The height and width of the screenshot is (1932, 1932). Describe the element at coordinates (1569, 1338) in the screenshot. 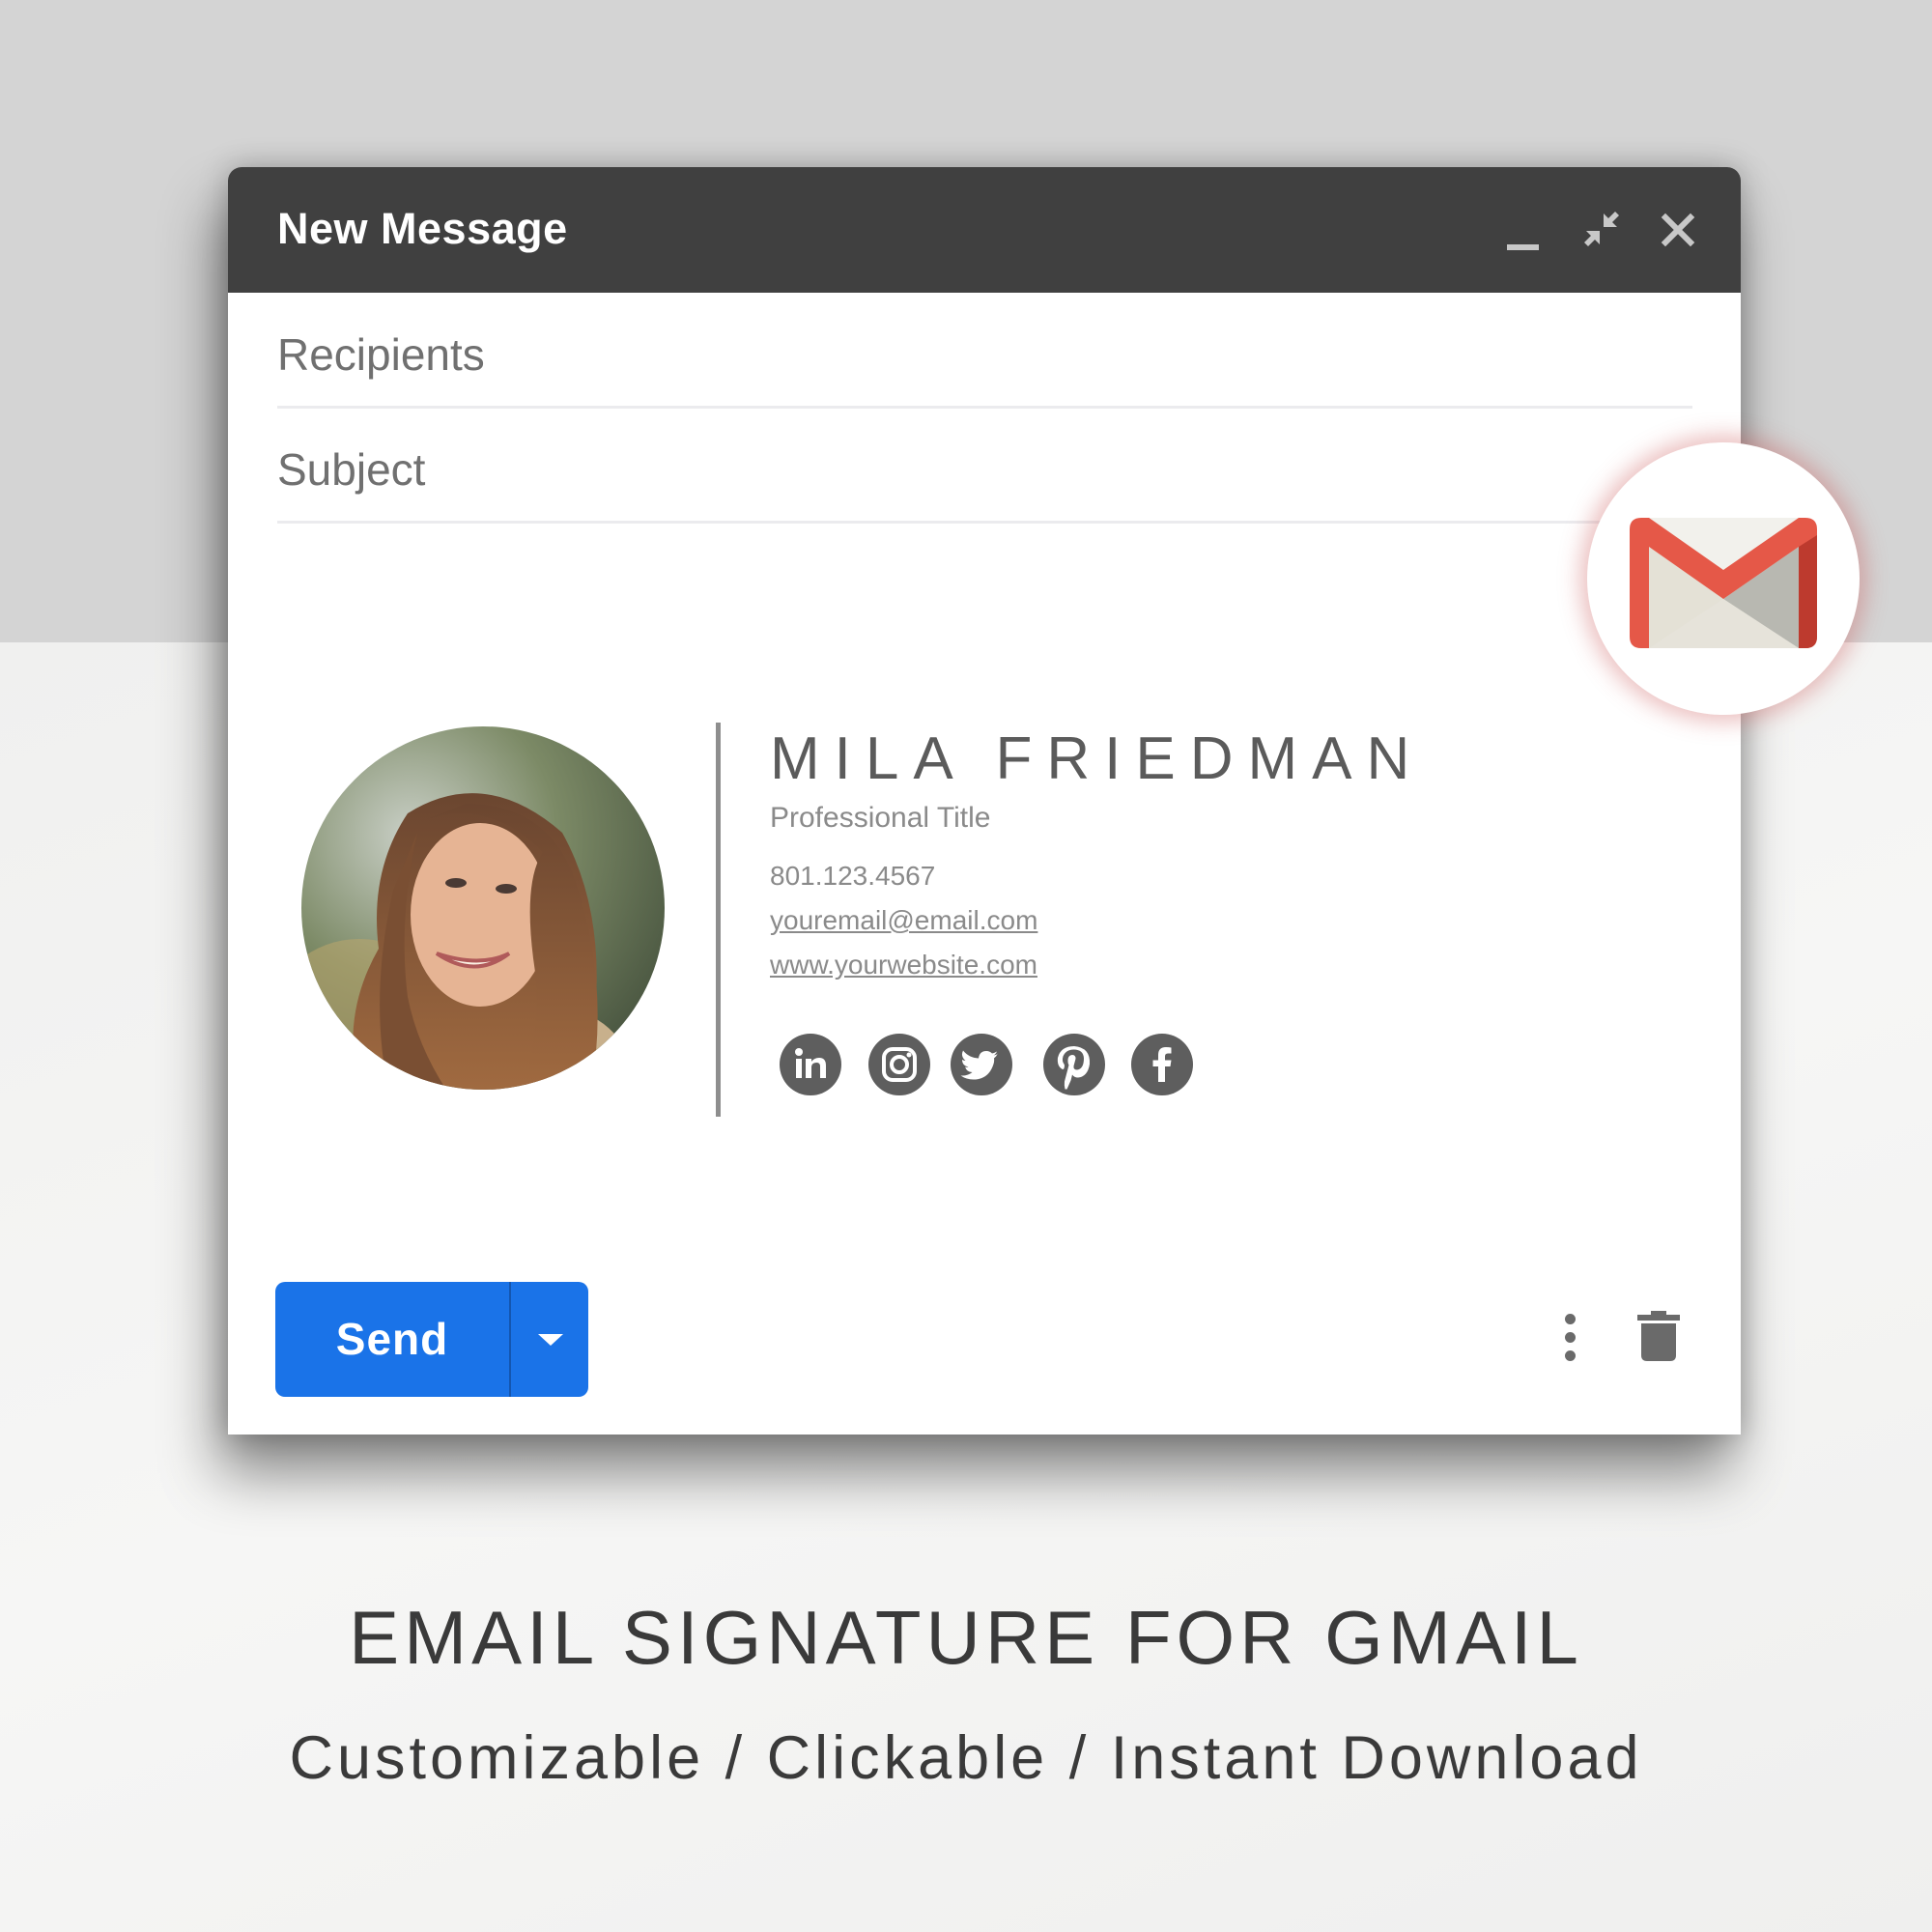

I see `more-vert-icon` at that location.